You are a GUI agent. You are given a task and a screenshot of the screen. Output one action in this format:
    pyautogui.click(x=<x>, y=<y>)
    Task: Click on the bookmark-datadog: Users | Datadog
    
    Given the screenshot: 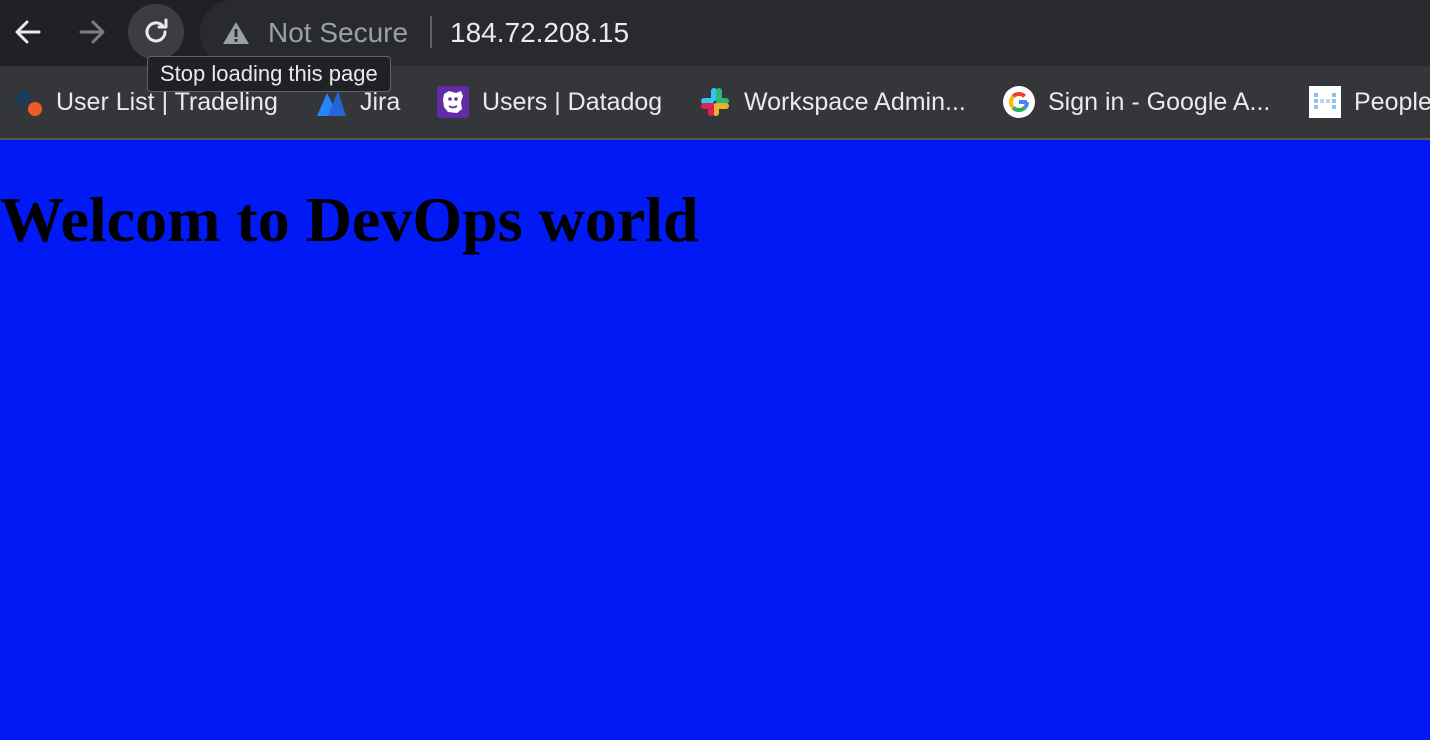 What is the action you would take?
    pyautogui.click(x=549, y=102)
    